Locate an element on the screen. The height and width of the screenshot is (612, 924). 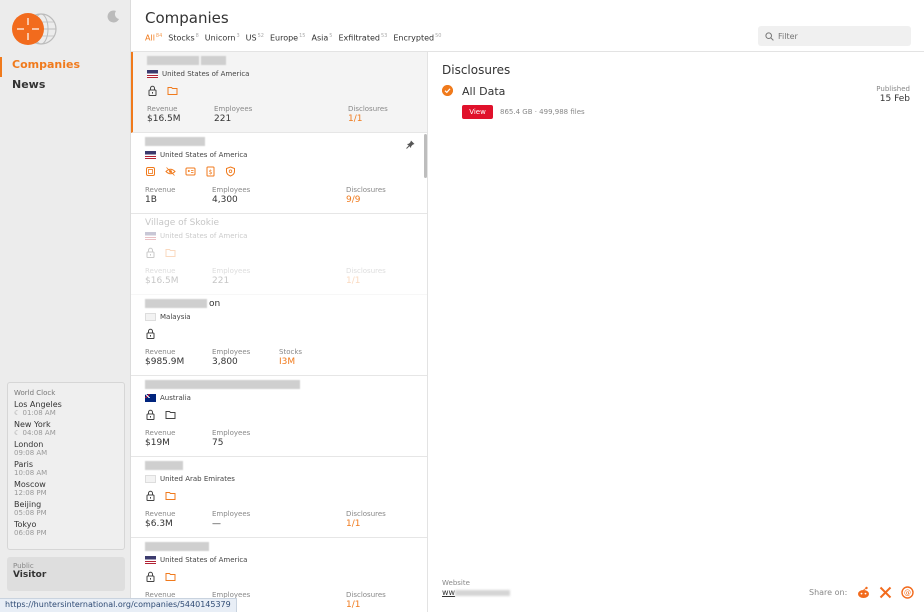
clock-row: Tokyo 06:08 PM is located at coordinates (66, 529).